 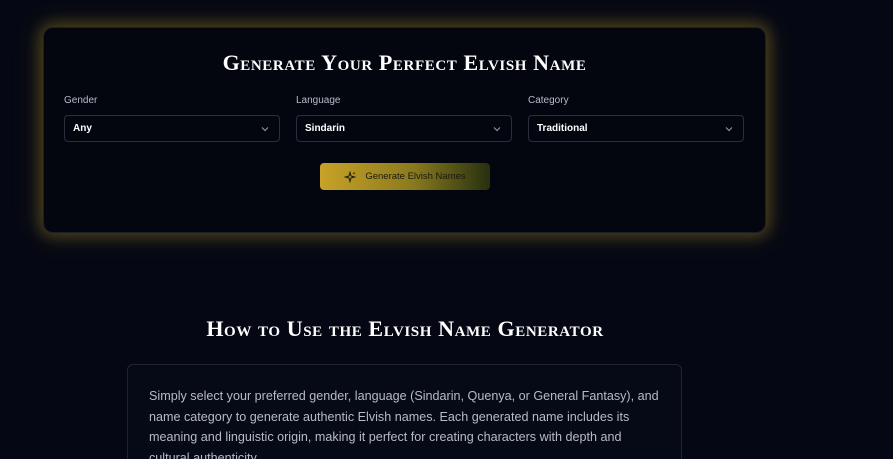 I want to click on language-field: Language Sindarin, so click(x=404, y=118).